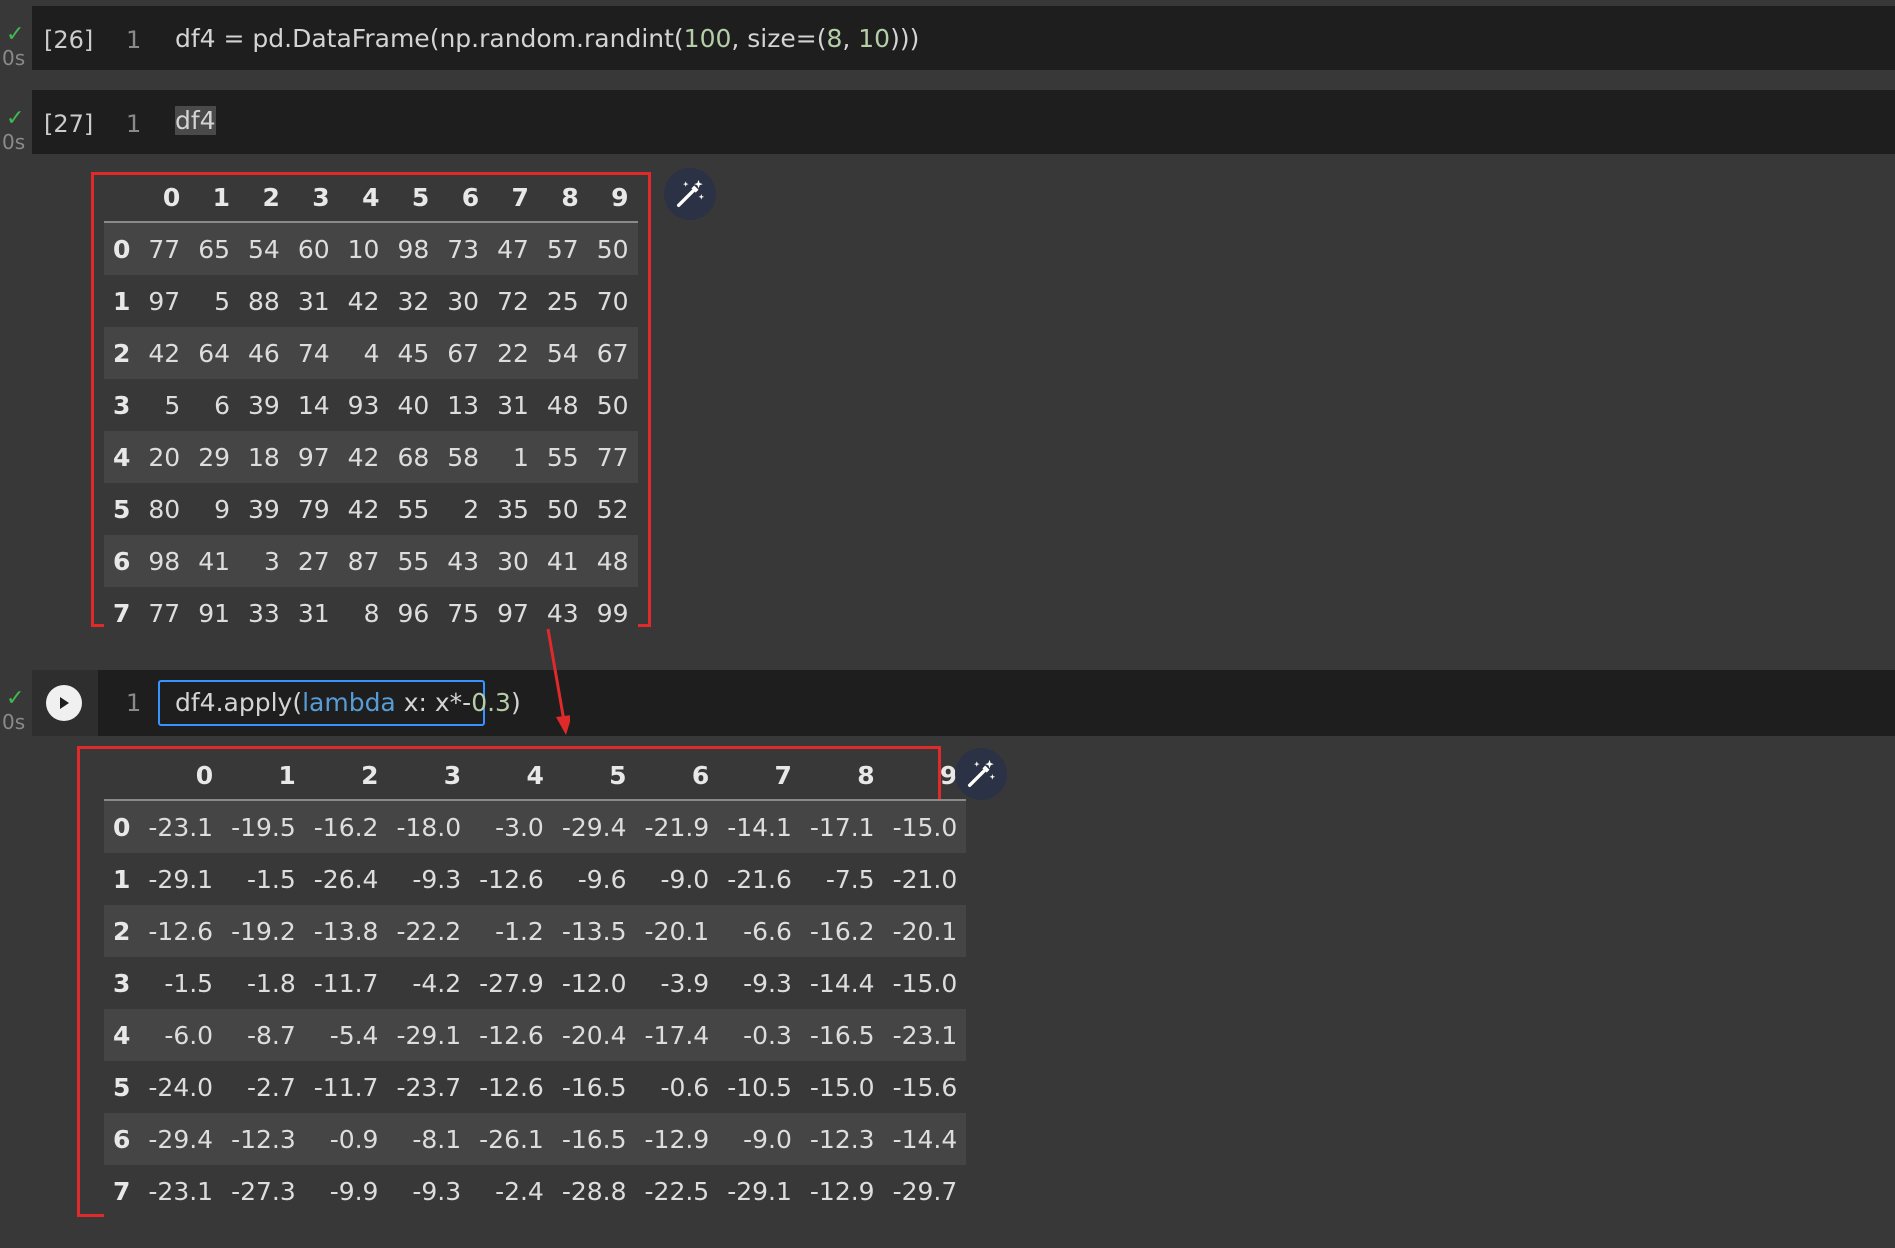  Describe the element at coordinates (181, 1087) in the screenshot. I see `table-cell: -24.0` at that location.